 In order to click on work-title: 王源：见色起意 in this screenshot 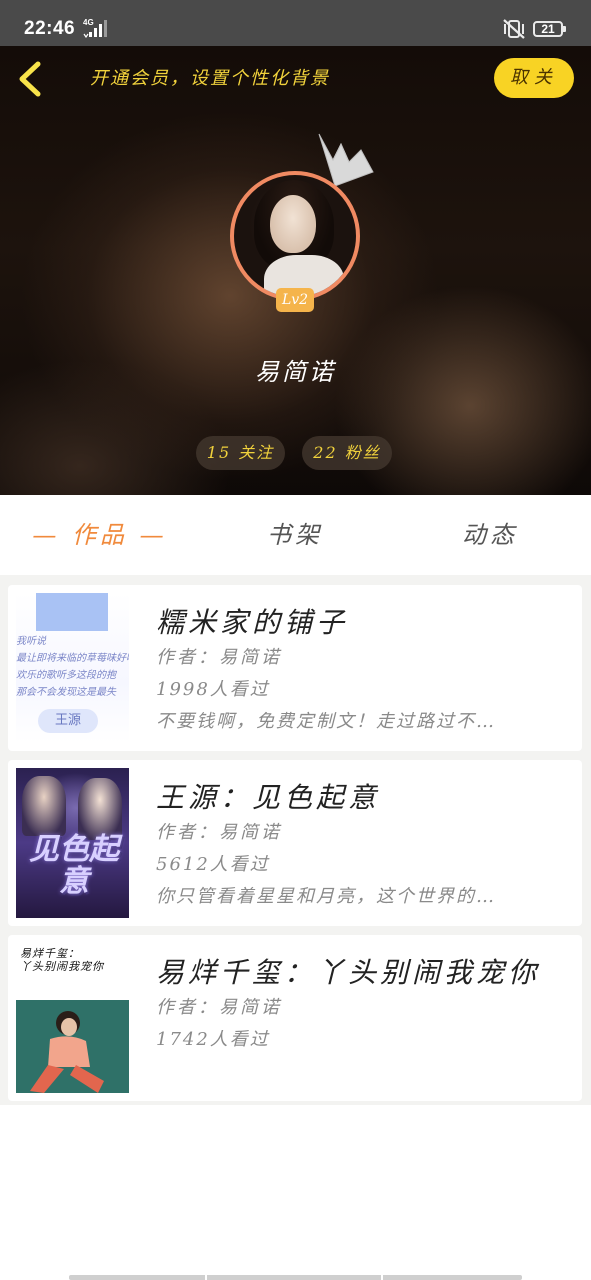, I will do `click(268, 797)`.